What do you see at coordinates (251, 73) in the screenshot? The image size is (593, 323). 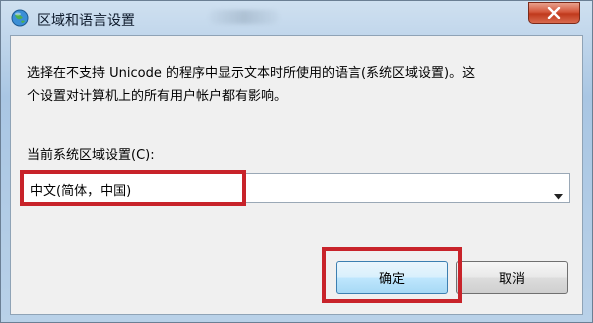 I see `description-line-1: 选择在不支持 Unicode 的程序中显示文本时所使用的语言(系统区域设置)。这` at bounding box center [251, 73].